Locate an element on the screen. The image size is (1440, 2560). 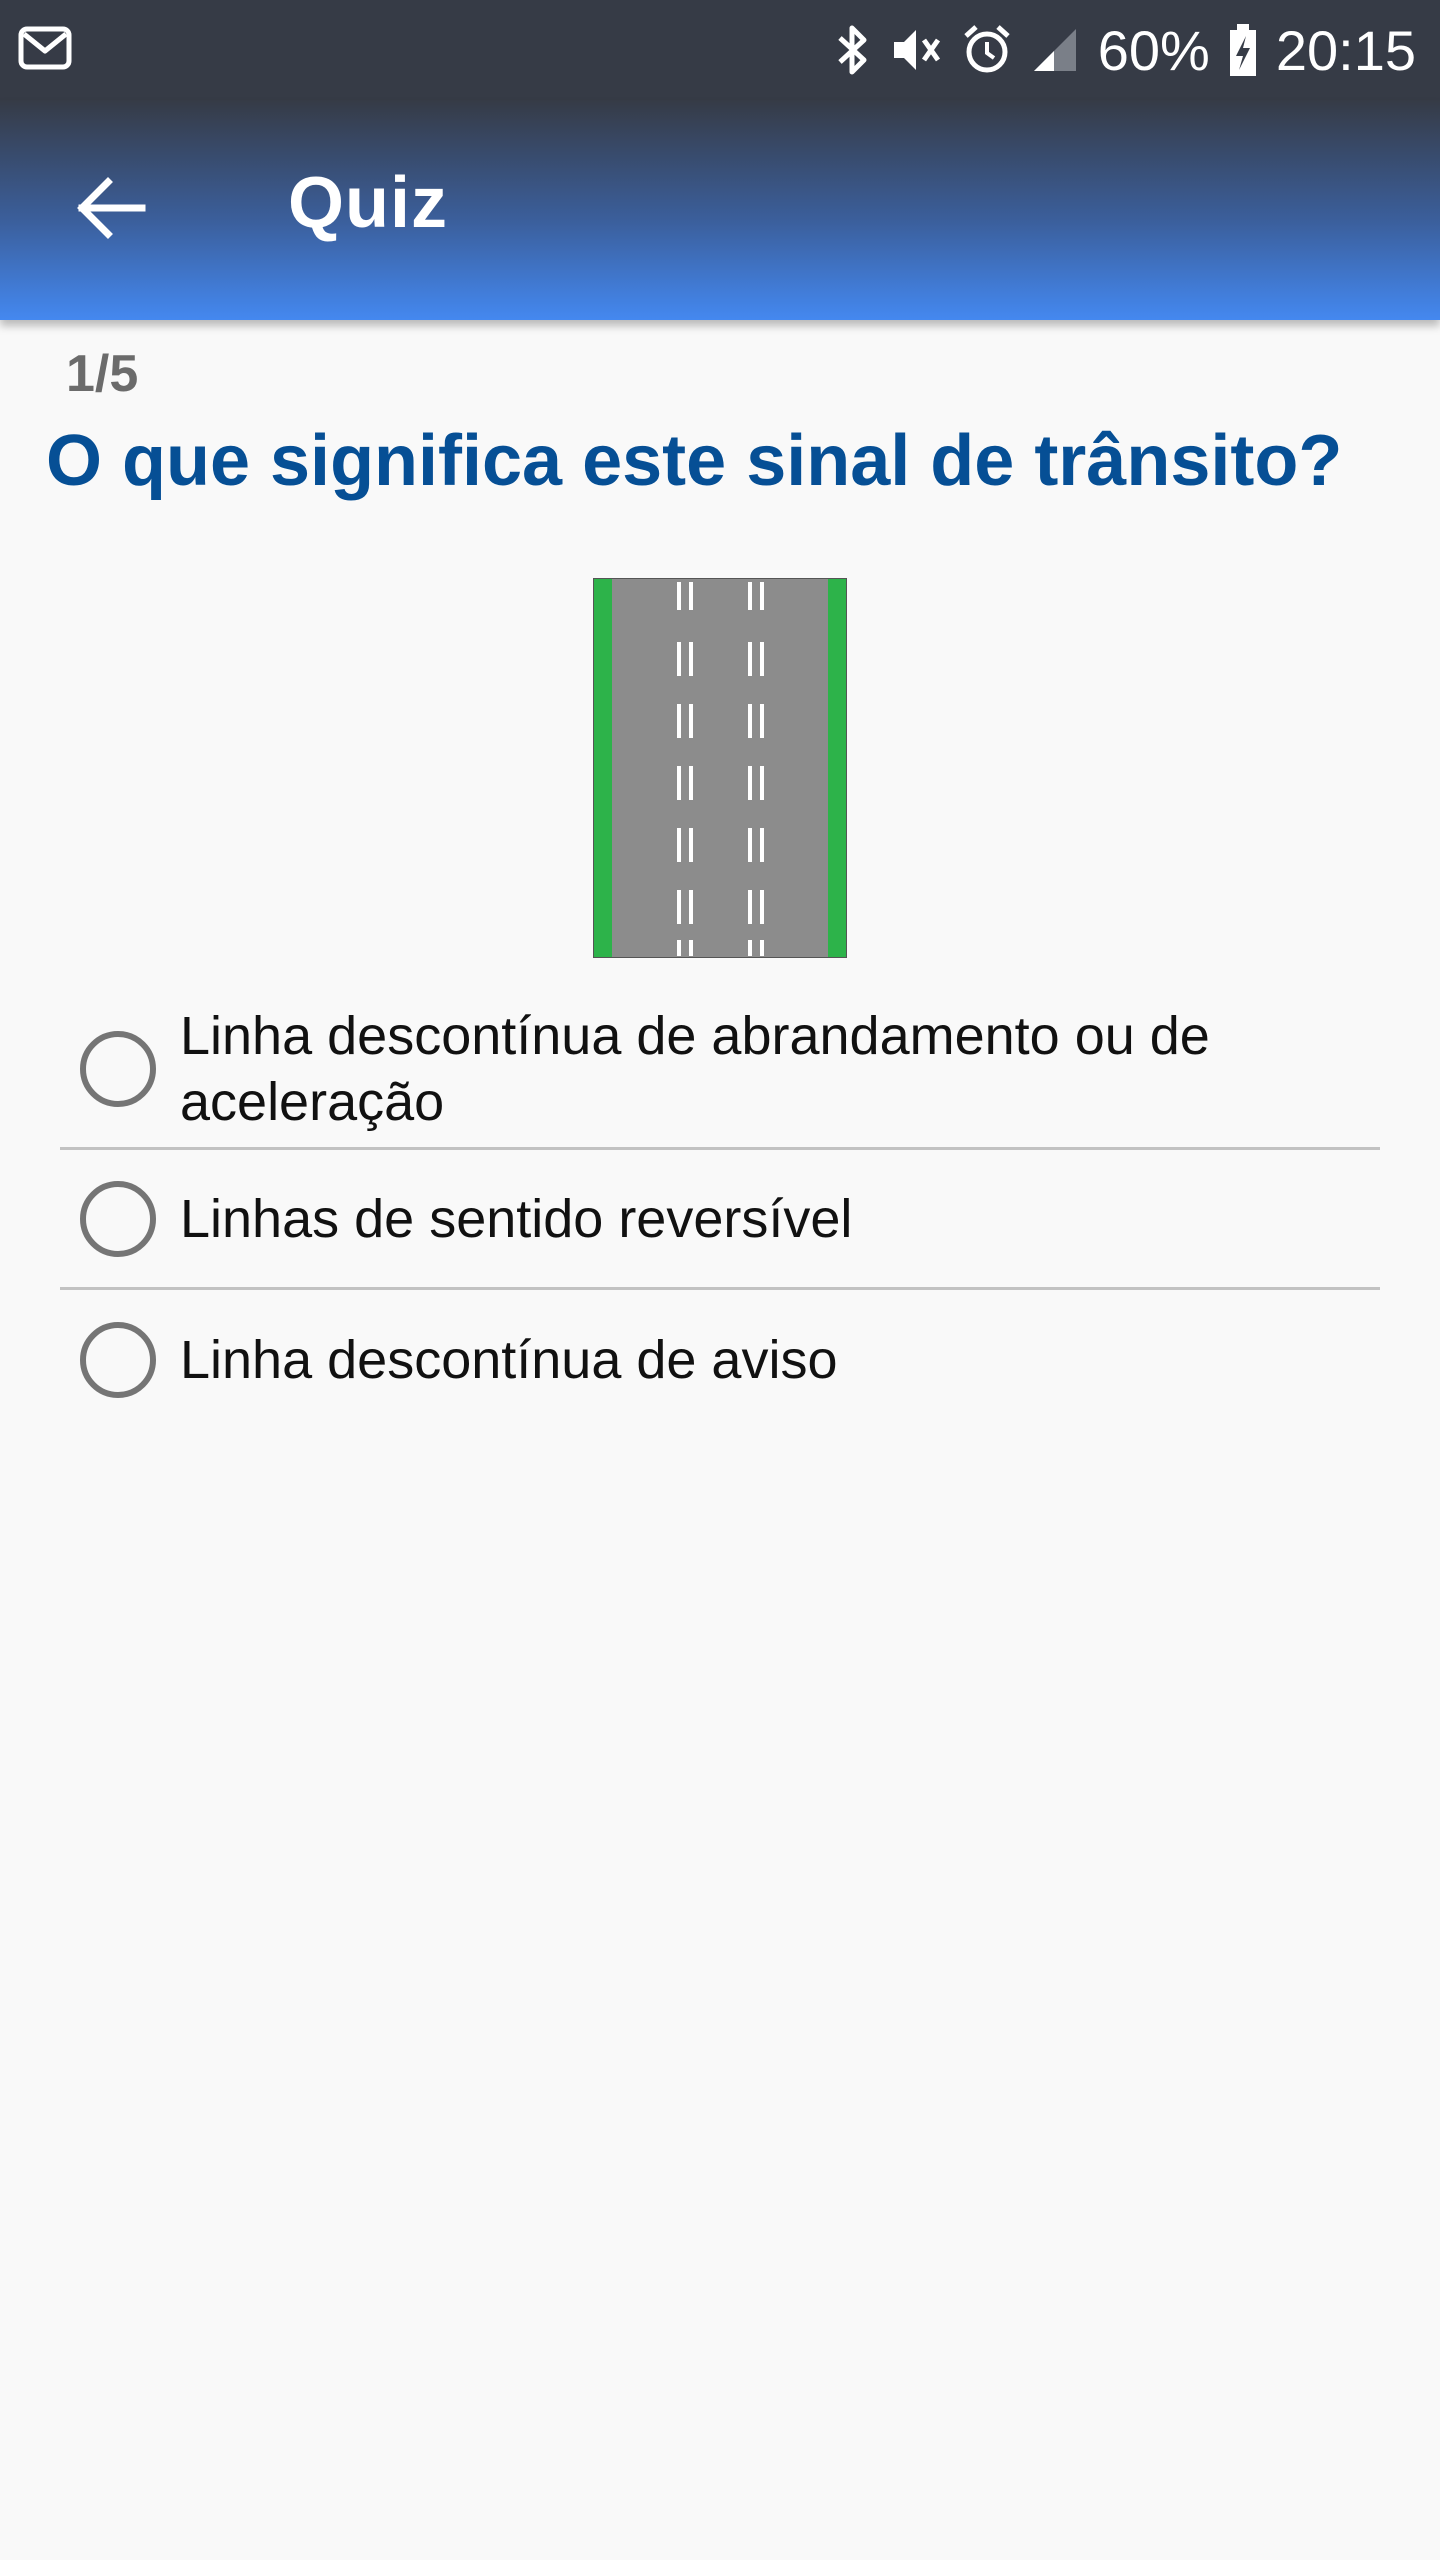
mail-icon is located at coordinates (45, 48).